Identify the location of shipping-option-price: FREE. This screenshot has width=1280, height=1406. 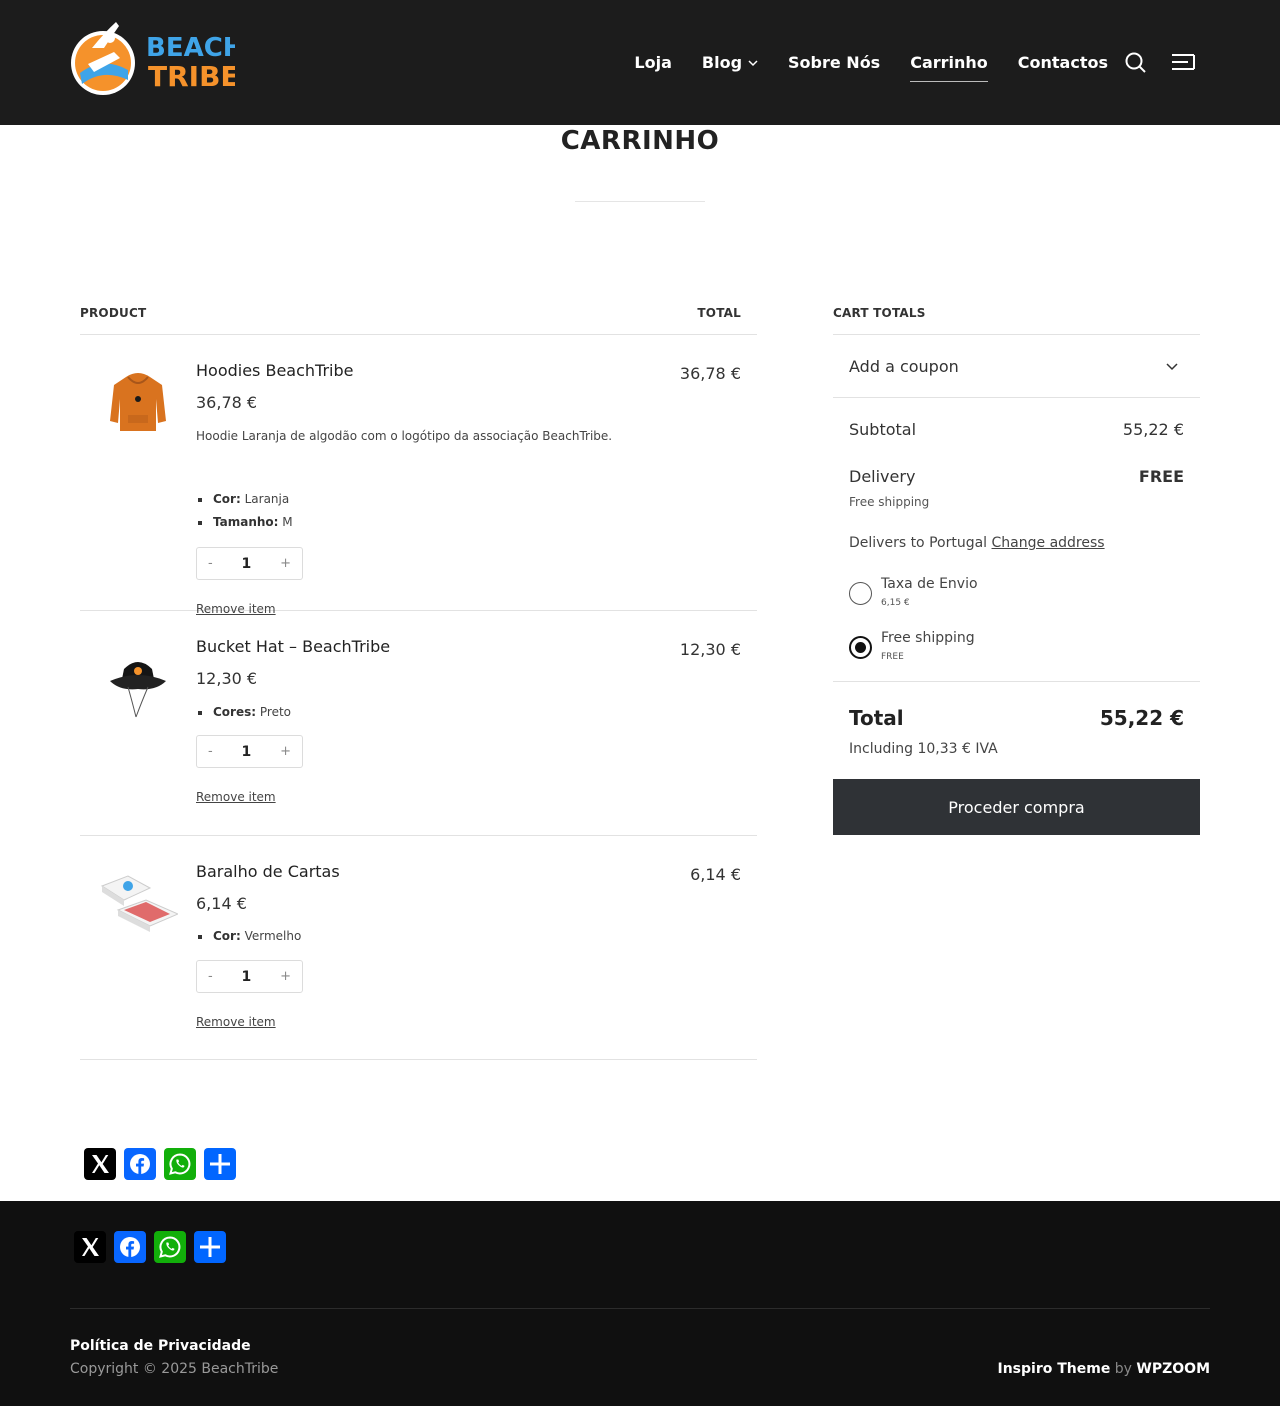
(892, 657).